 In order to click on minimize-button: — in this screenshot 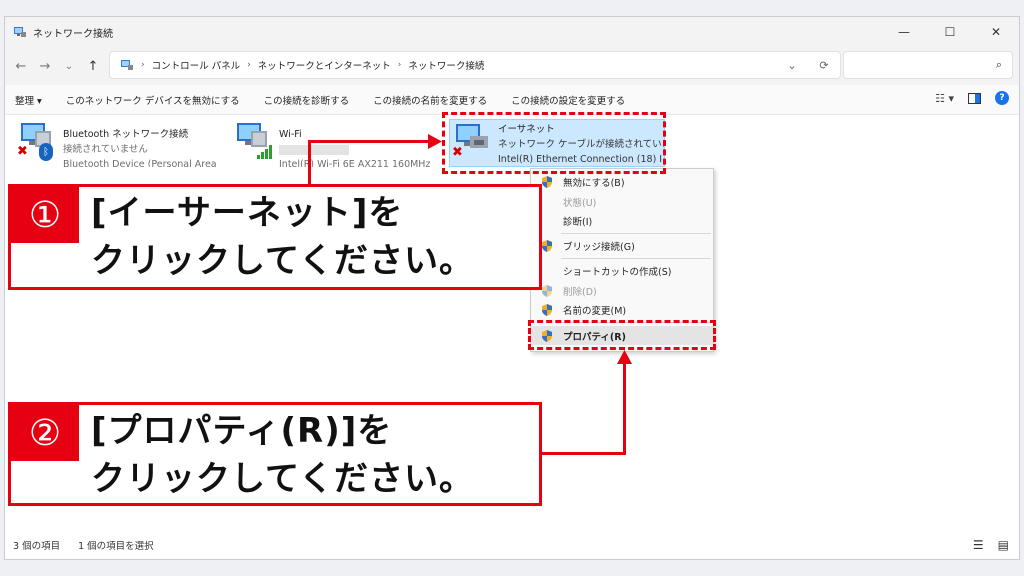, I will do `click(904, 32)`.